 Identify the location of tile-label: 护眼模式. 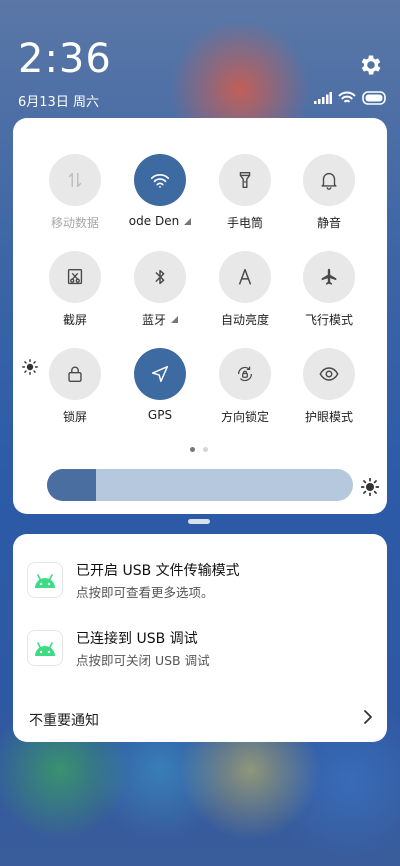
(328, 417).